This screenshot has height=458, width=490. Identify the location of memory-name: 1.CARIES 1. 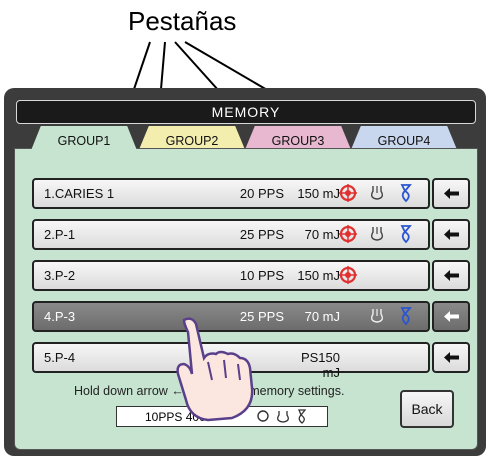
(79, 193).